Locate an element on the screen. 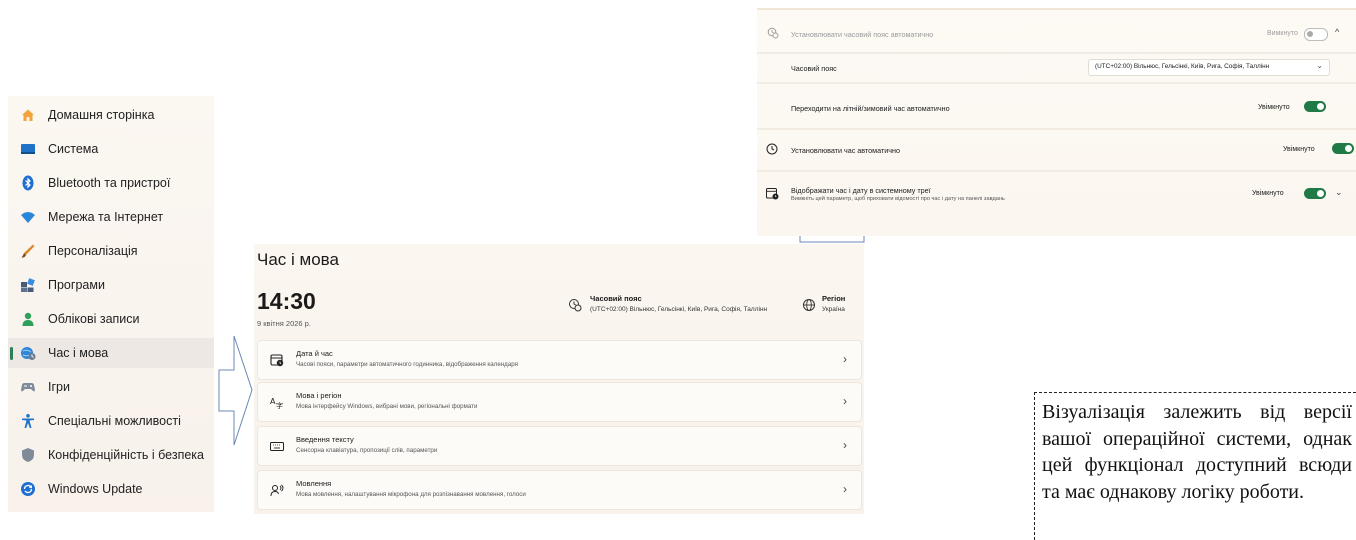 This screenshot has width=1356, height=540. update-icon is located at coordinates (28, 489).